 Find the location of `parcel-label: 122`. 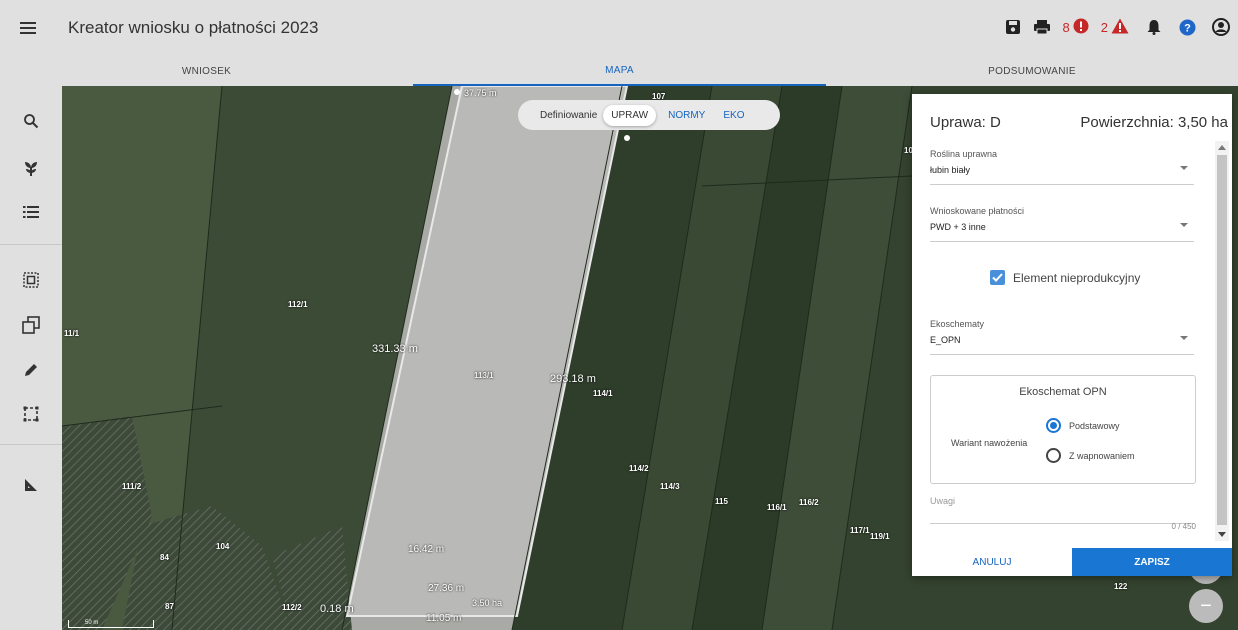

parcel-label: 122 is located at coordinates (1121, 586).